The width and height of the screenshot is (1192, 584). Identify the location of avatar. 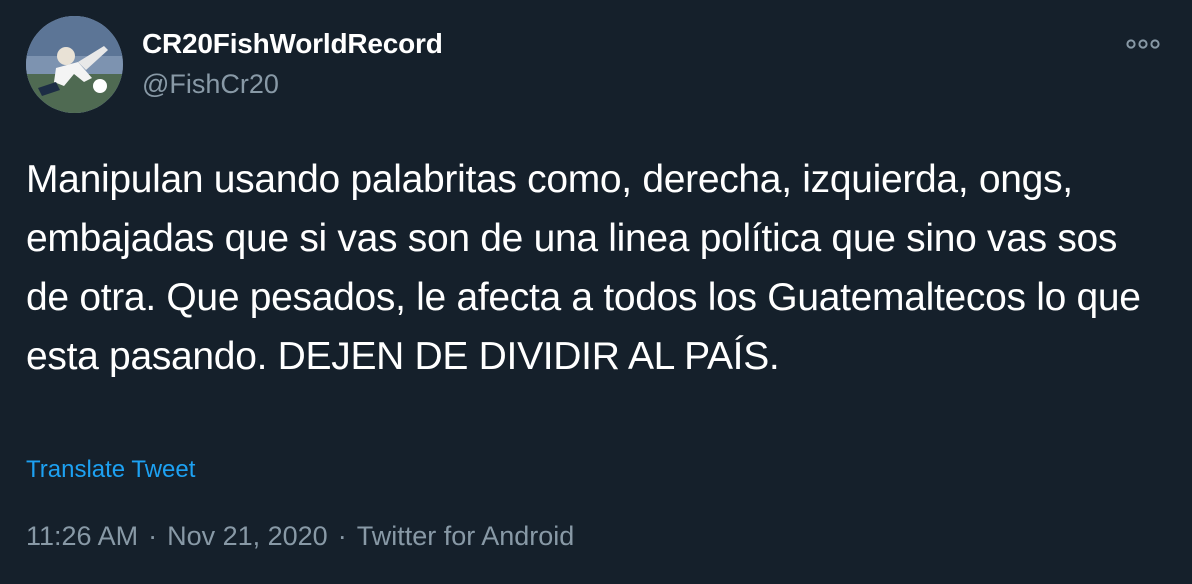
(74, 64).